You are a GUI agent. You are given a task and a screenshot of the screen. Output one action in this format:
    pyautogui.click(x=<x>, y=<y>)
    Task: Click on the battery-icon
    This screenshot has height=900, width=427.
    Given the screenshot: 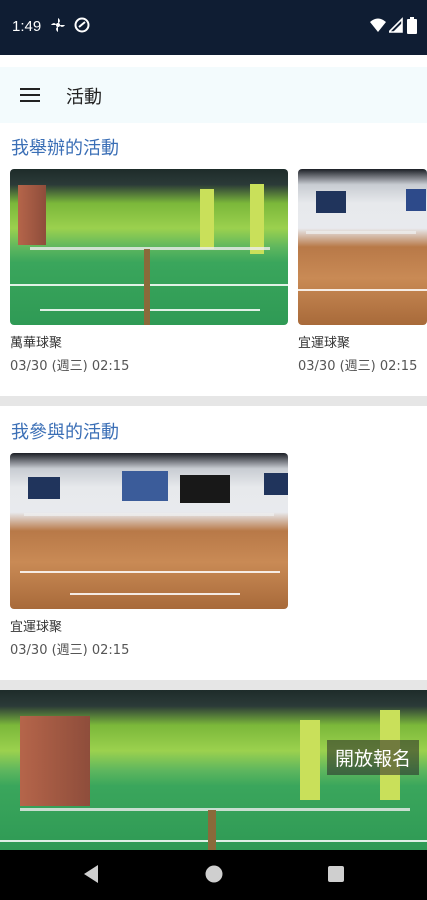 What is the action you would take?
    pyautogui.click(x=412, y=25)
    